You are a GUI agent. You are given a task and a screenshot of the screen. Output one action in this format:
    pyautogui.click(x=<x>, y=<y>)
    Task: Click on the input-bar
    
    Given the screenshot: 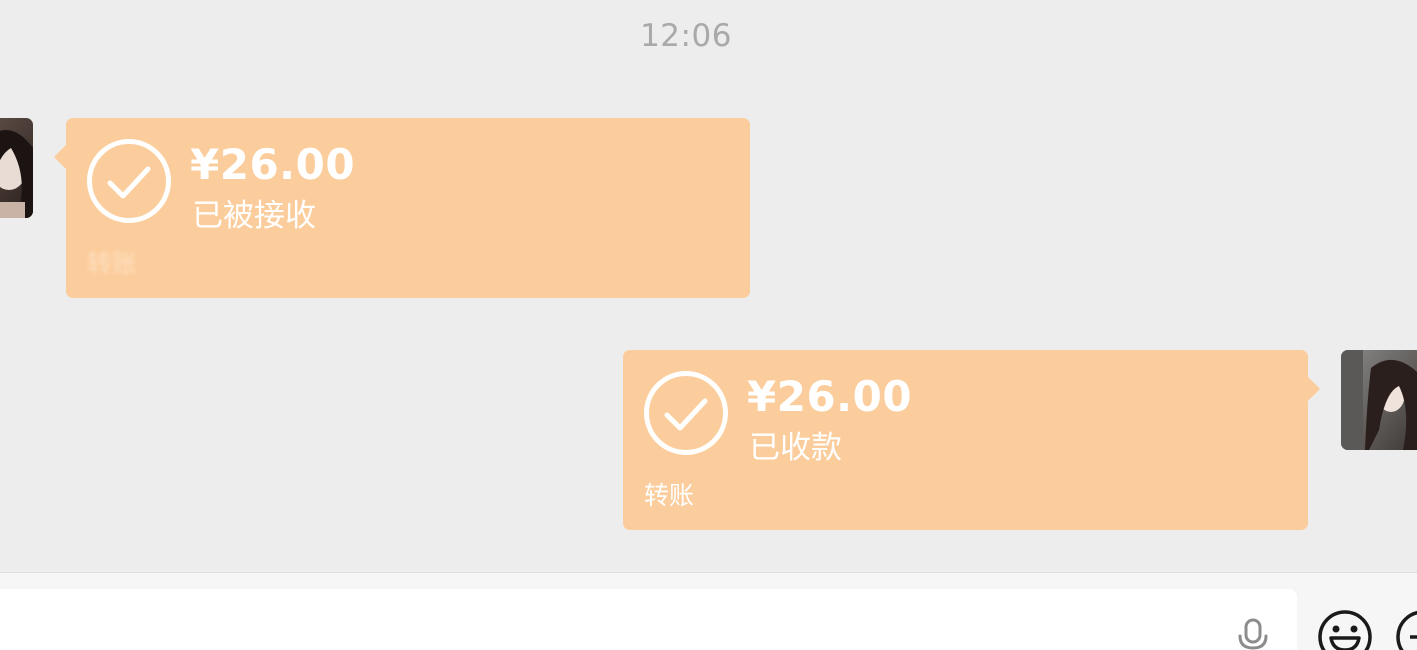 What is the action you would take?
    pyautogui.click(x=708, y=611)
    